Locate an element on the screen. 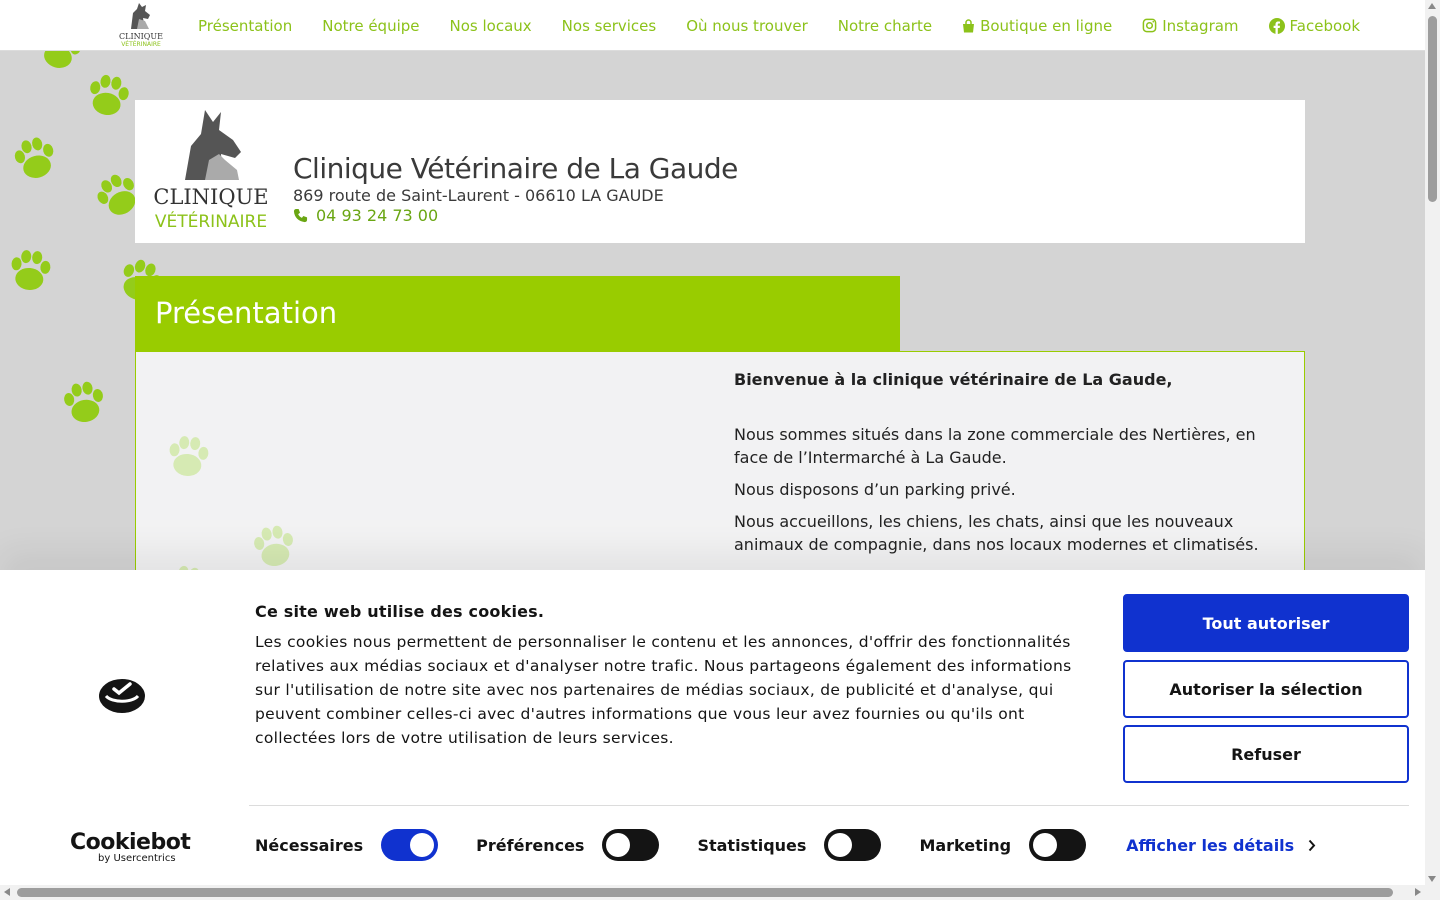 The height and width of the screenshot is (900, 1440). toggle-statistiques: Statistiques is located at coordinates (789, 845).